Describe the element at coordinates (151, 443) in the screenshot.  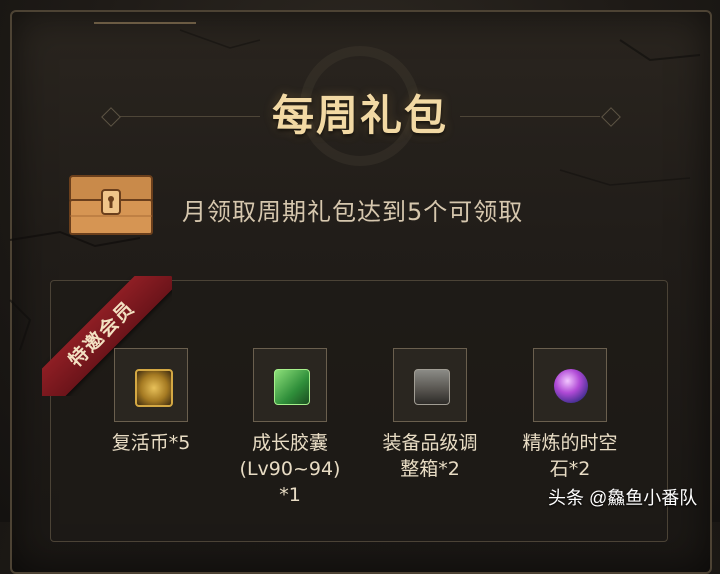
I see `item-label: 复活币*5` at that location.